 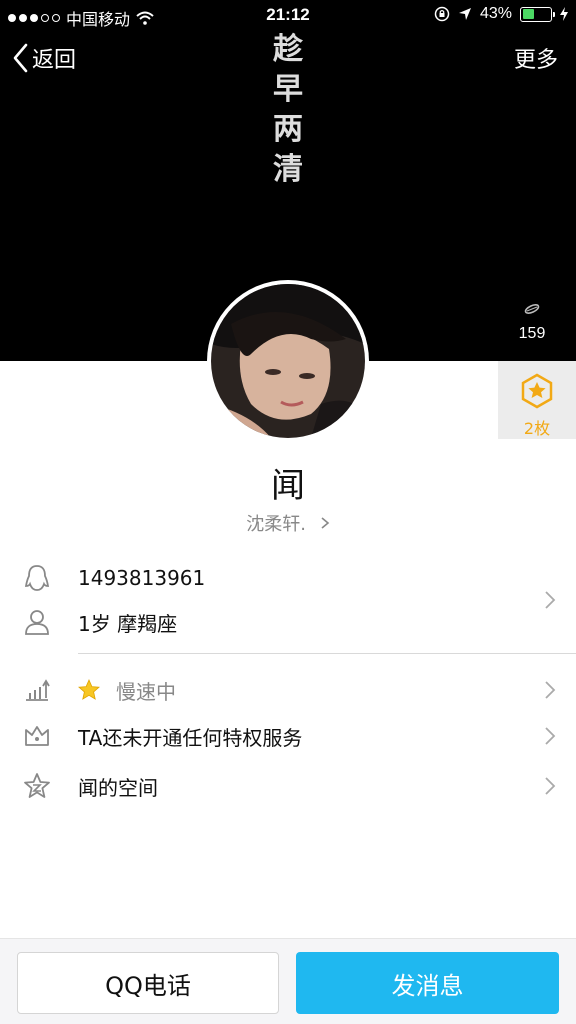 What do you see at coordinates (537, 391) in the screenshot?
I see `medal-star-icon` at bounding box center [537, 391].